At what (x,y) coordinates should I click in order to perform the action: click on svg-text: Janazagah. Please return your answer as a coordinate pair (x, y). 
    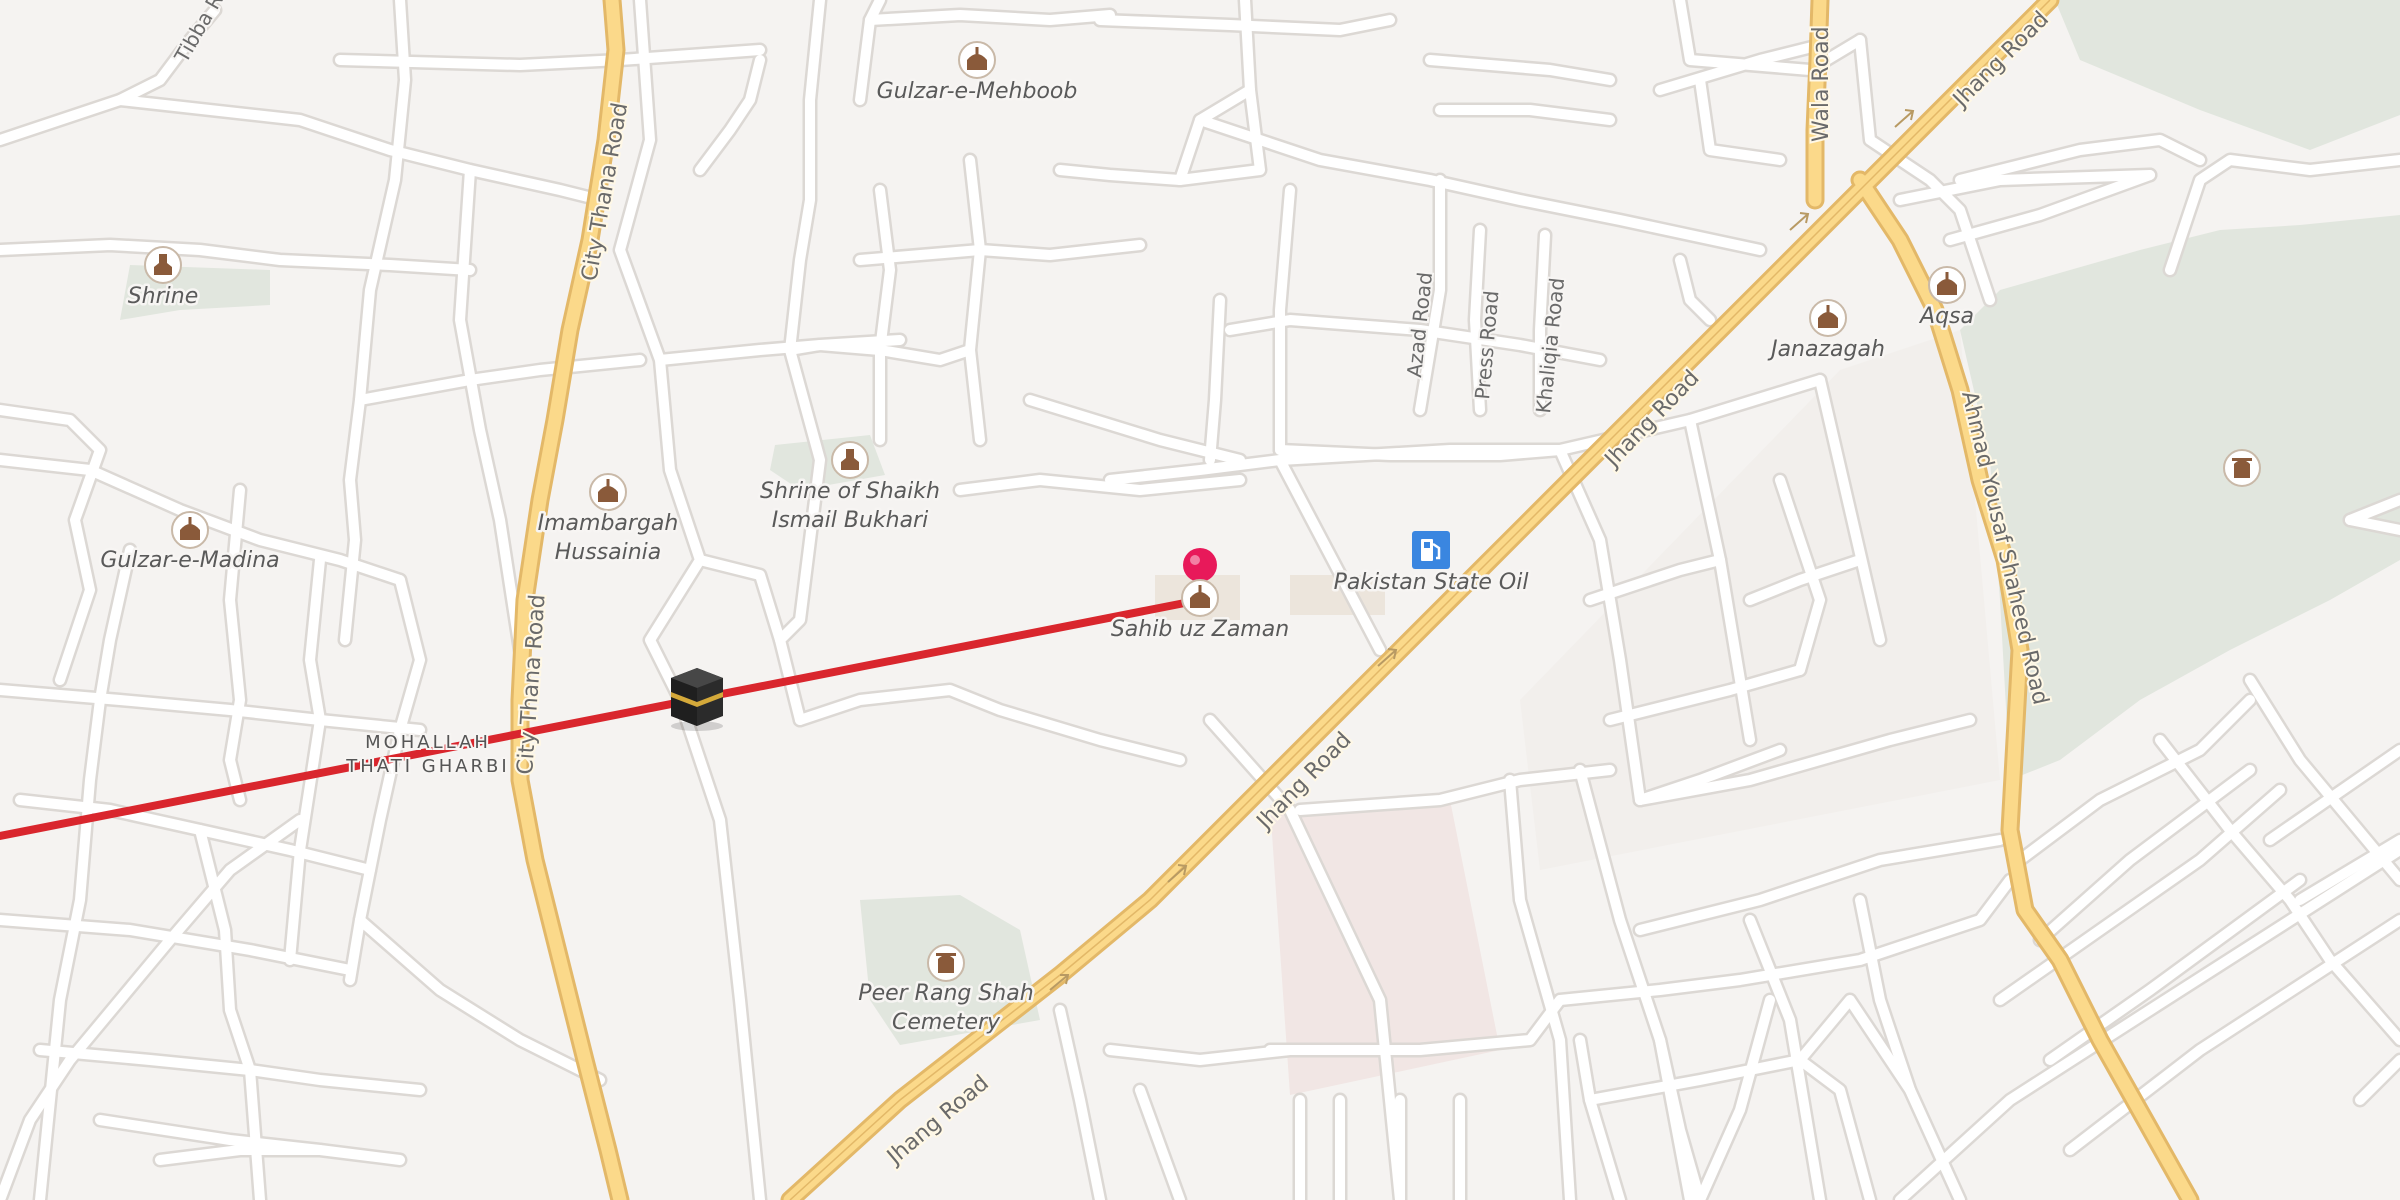
    Looking at the image, I should click on (1826, 349).